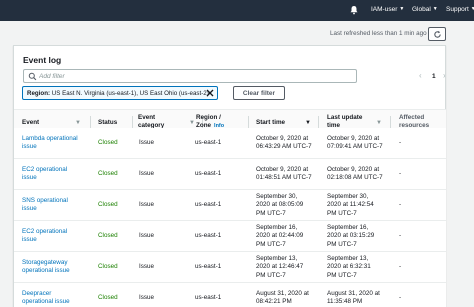 The image size is (474, 307). Describe the element at coordinates (378, 33) in the screenshot. I see `last-refreshed-text: Last refreshed less than 1 min ago` at that location.